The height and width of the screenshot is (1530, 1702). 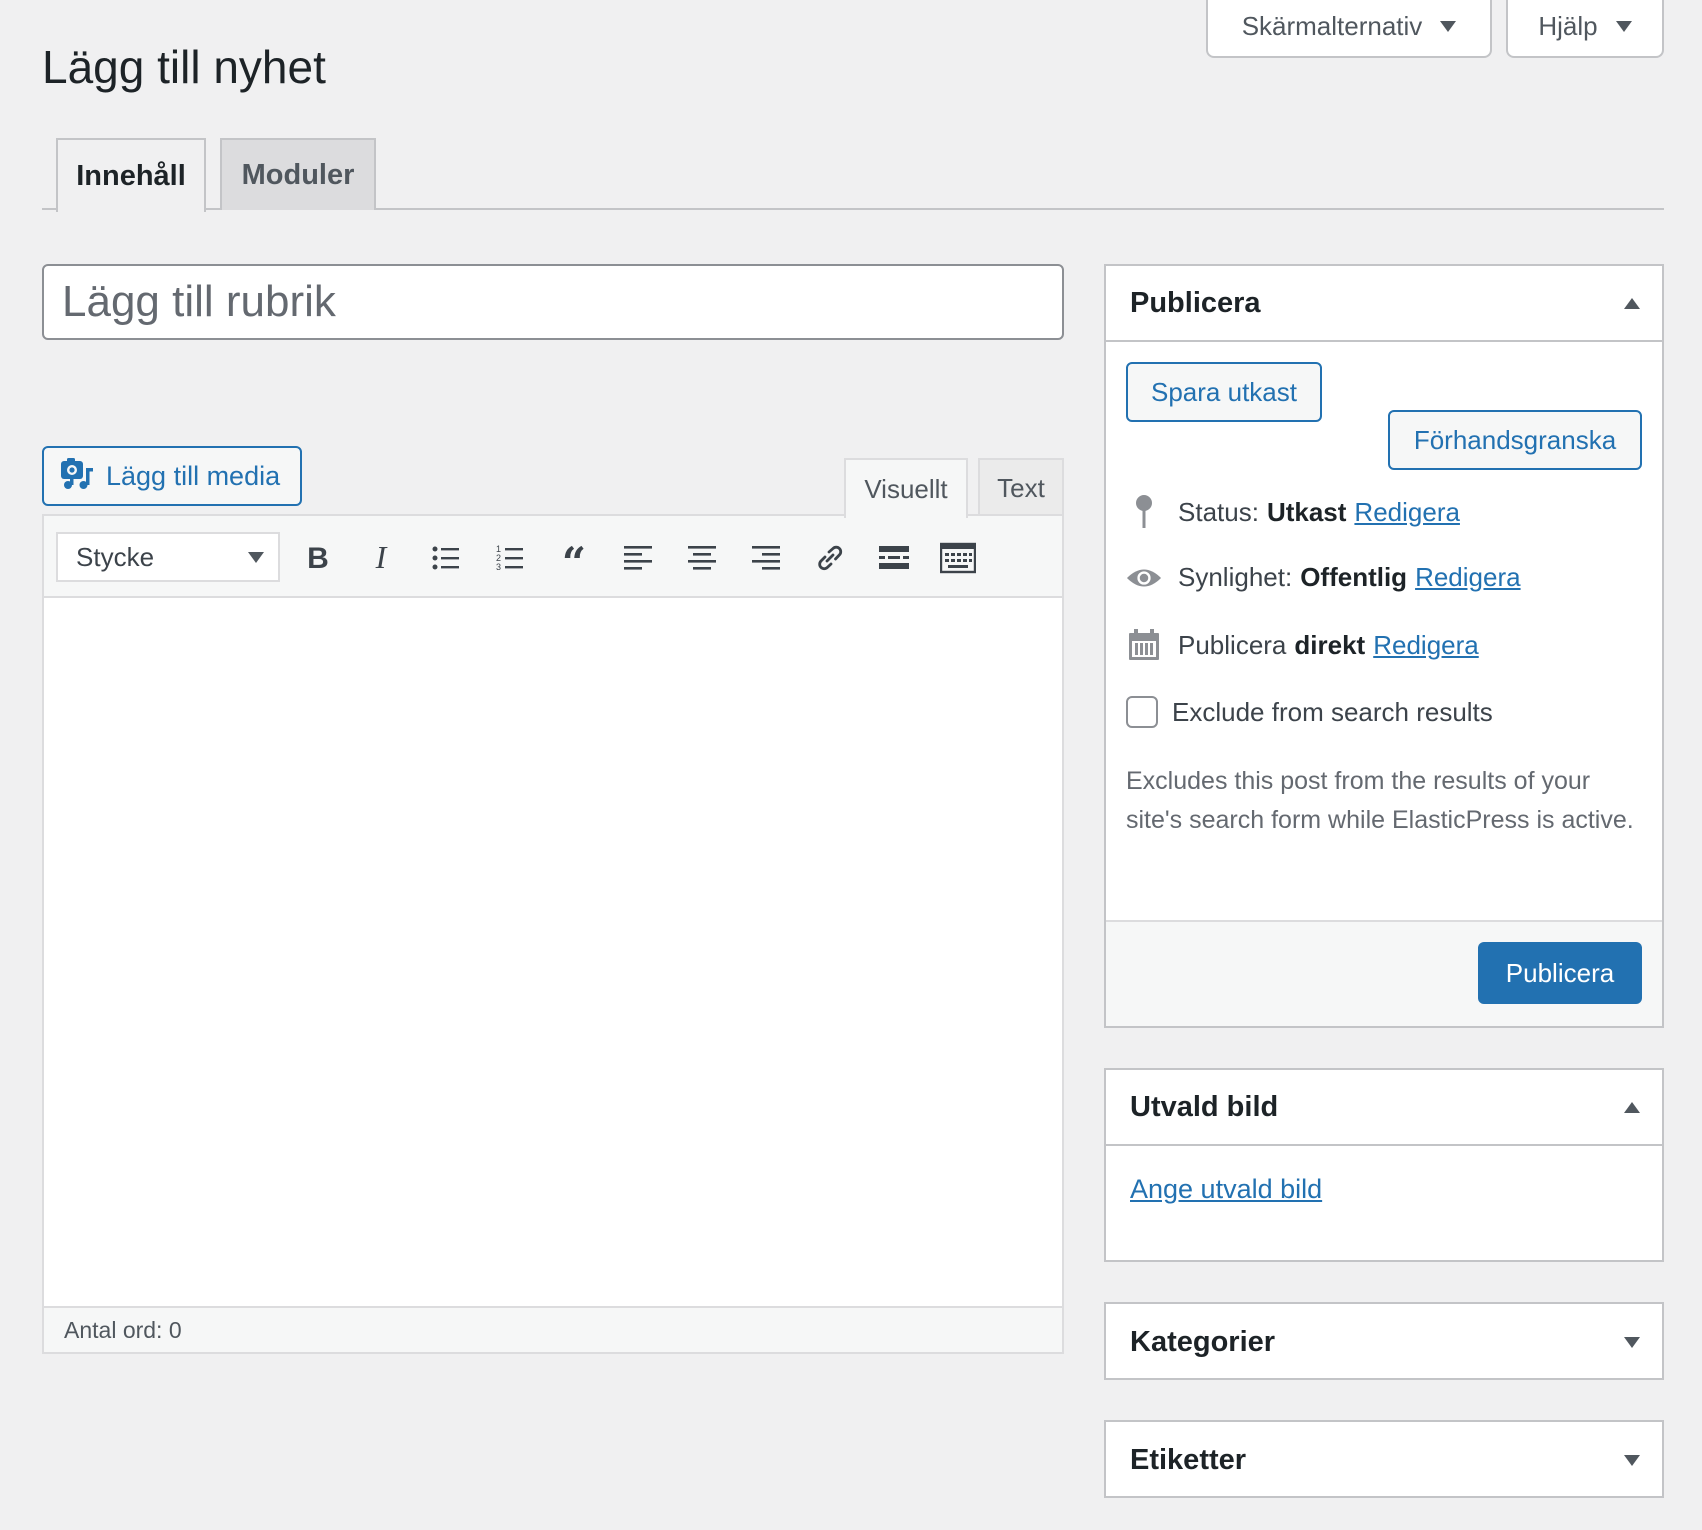 I want to click on featured-image-header: Utvald bild, so click(x=1384, y=1108).